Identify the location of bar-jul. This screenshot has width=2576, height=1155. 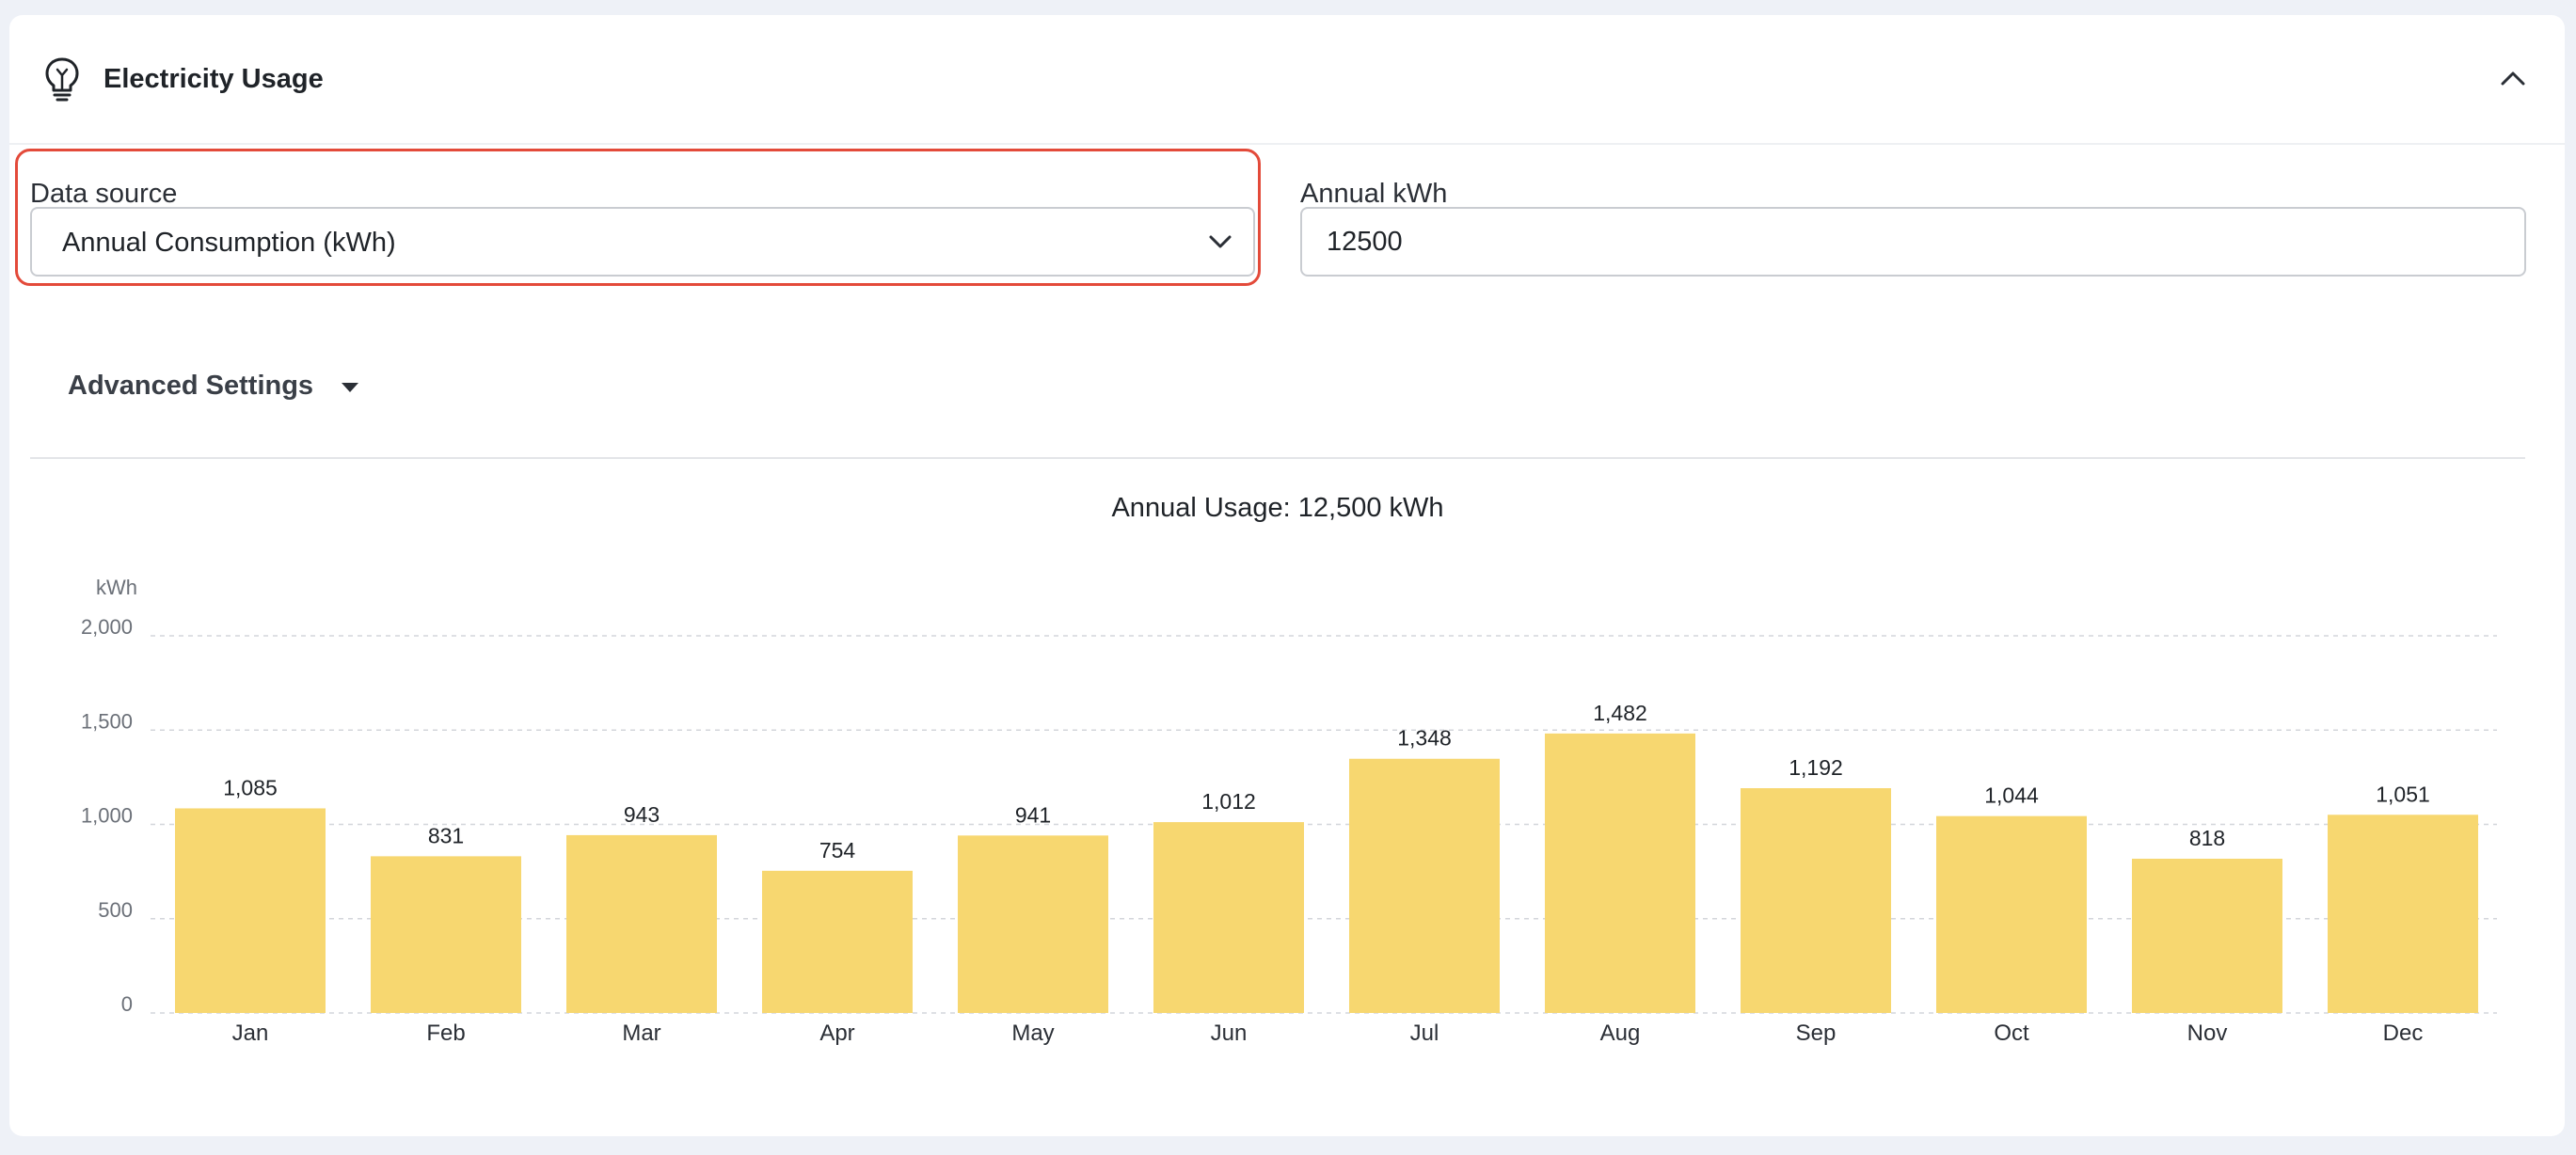
(1425, 885).